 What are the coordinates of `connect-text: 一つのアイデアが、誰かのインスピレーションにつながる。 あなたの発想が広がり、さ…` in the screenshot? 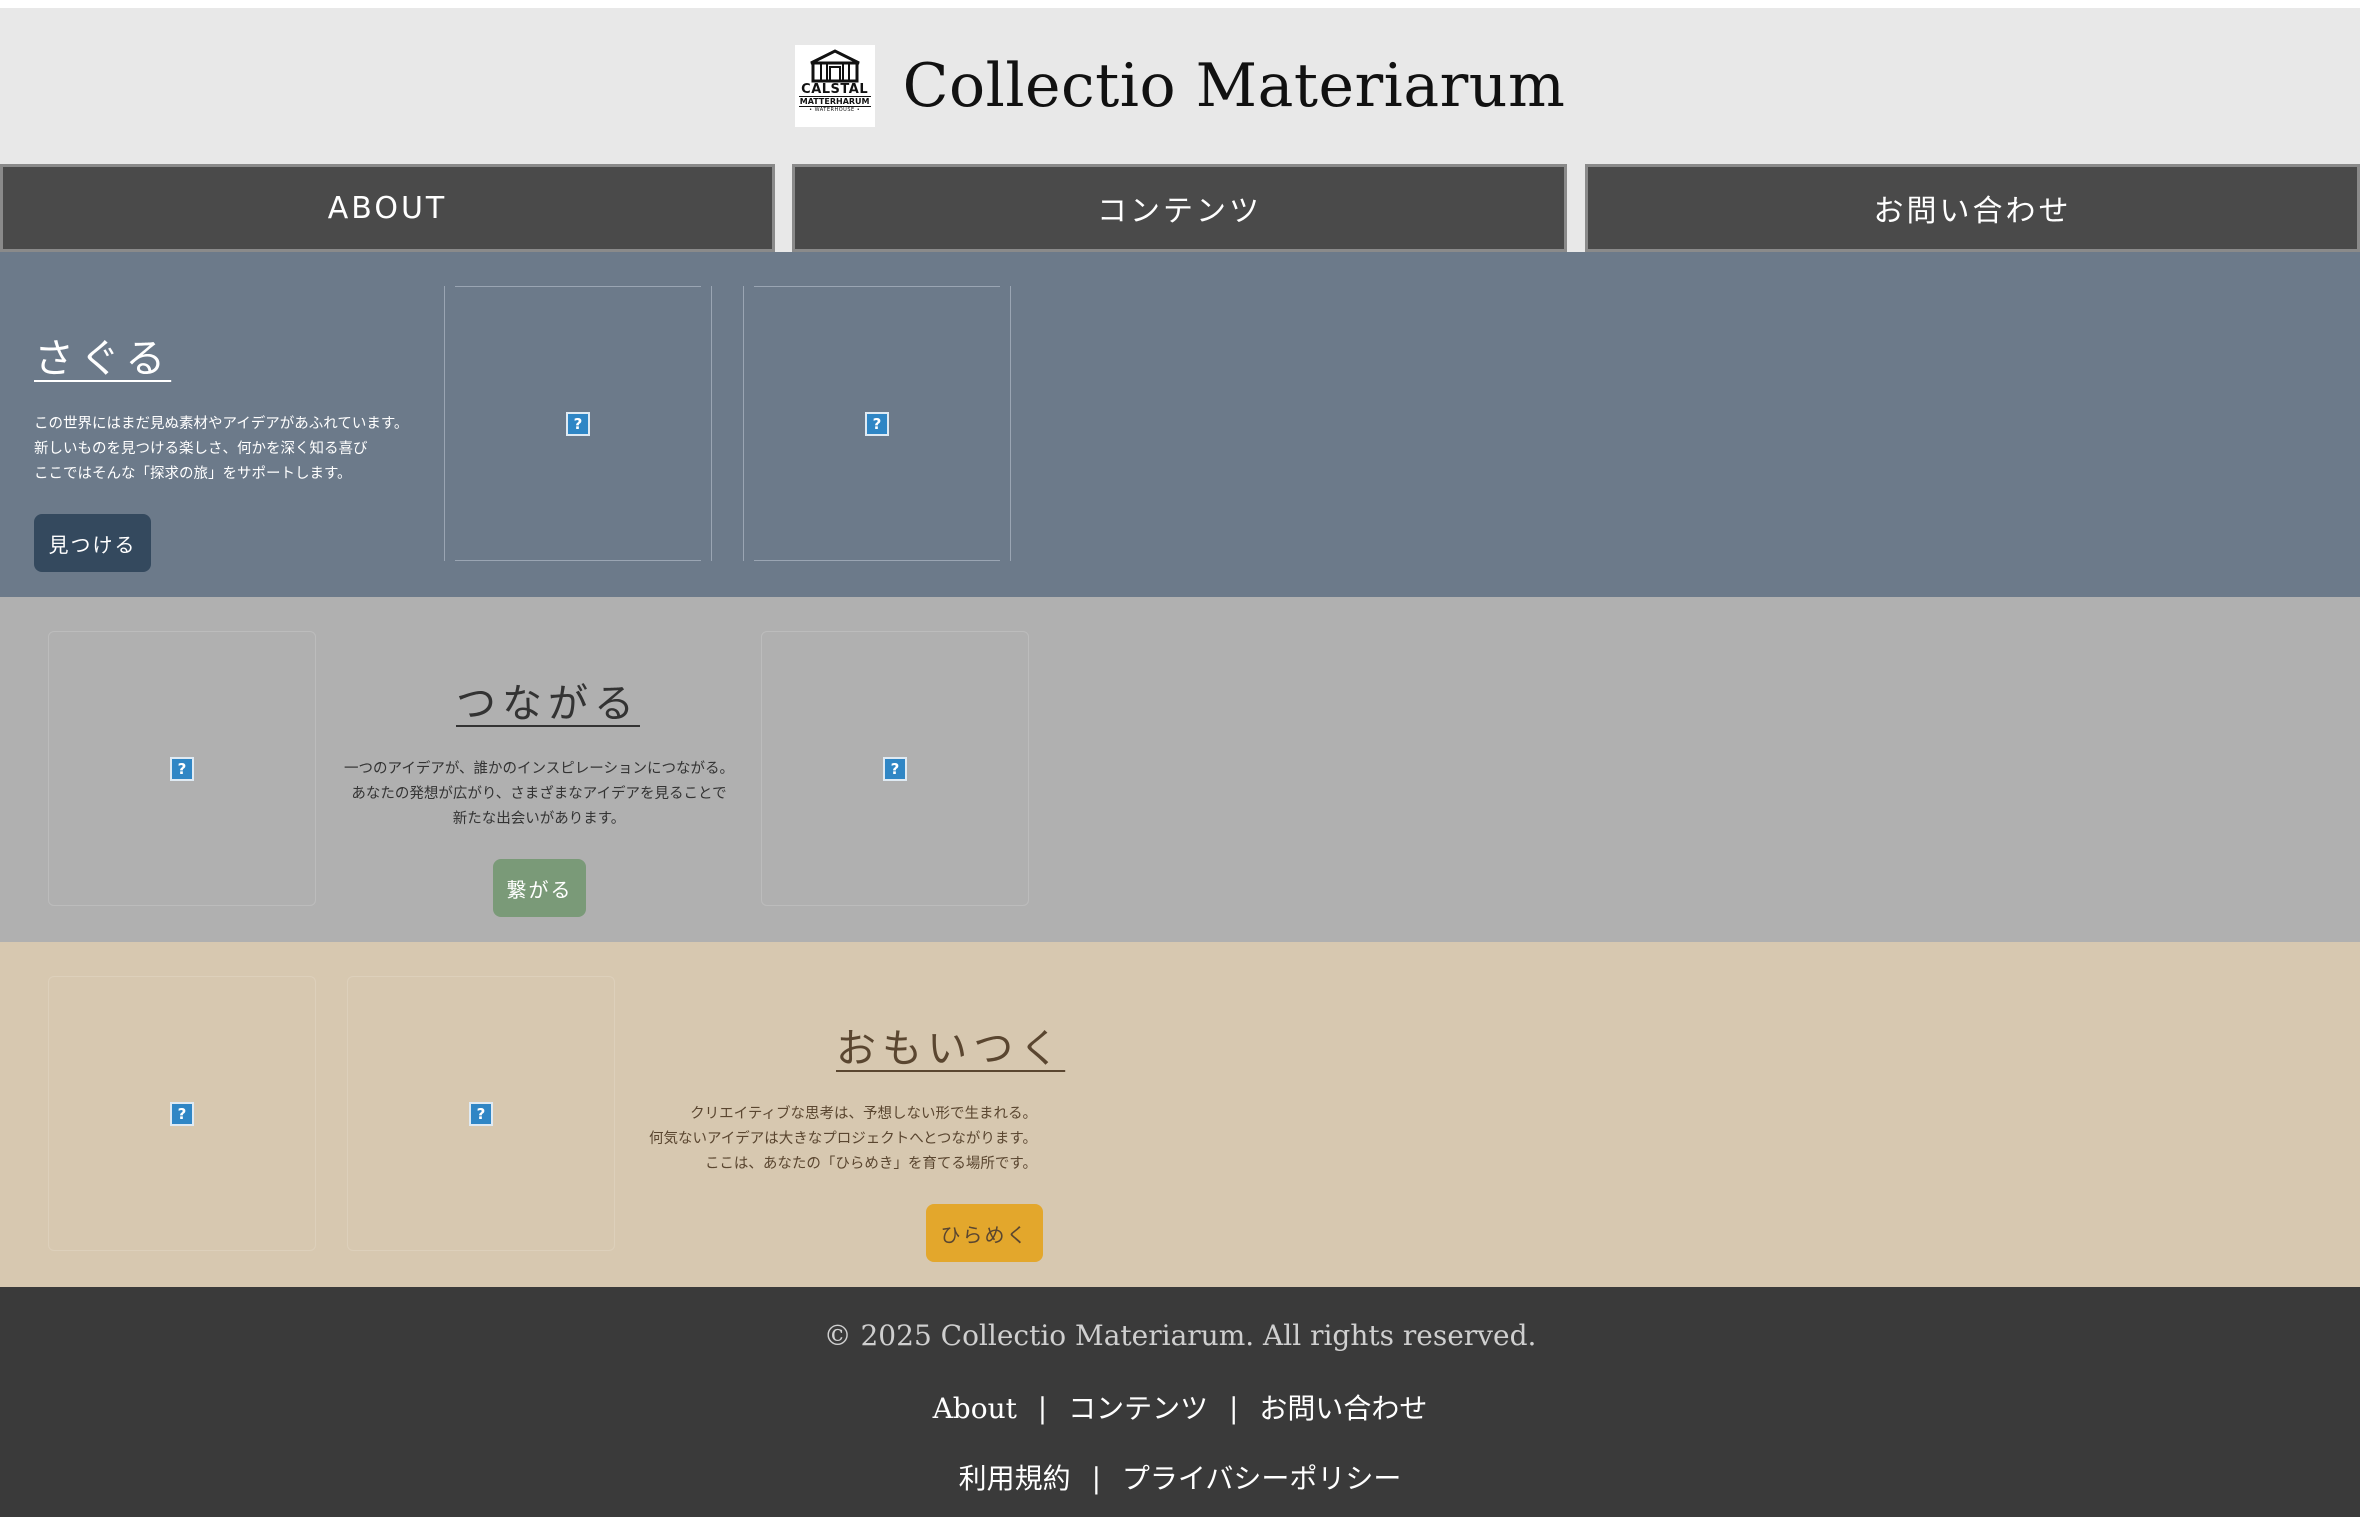 It's located at (539, 794).